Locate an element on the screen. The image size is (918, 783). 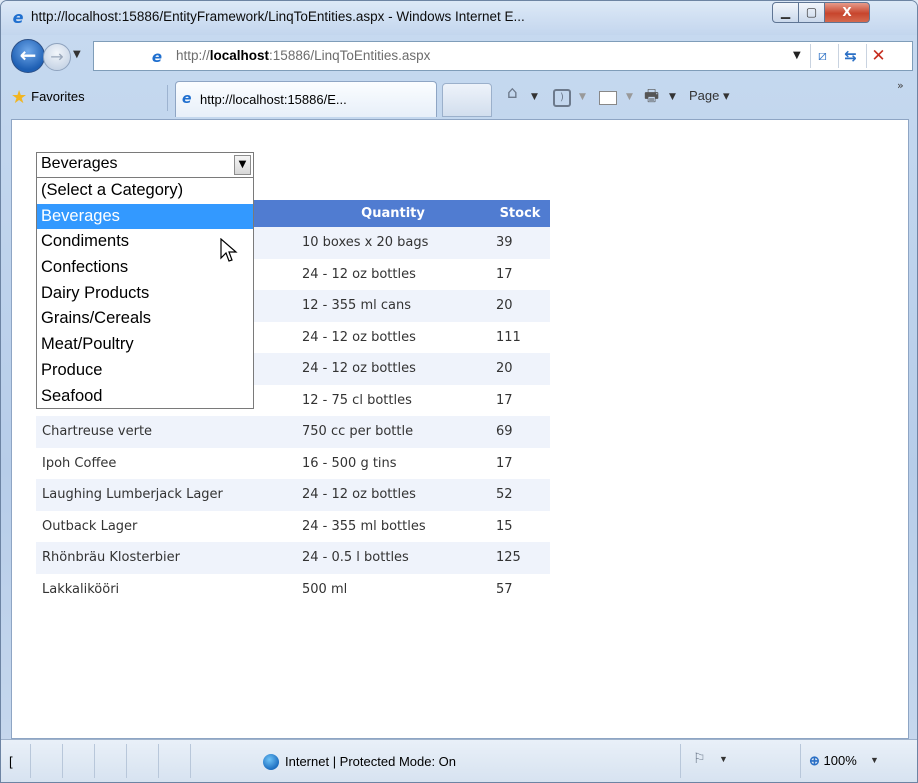
stock-cell: 52 is located at coordinates (520, 495).